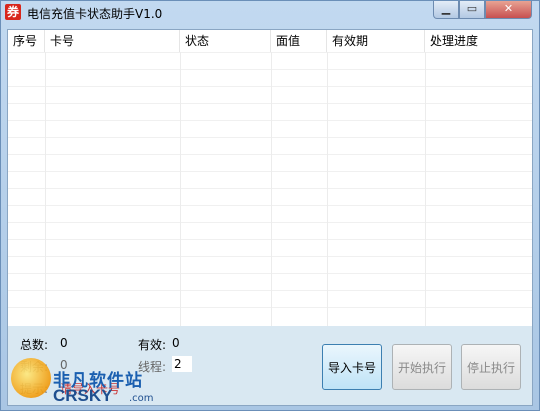 The image size is (540, 411). I want to click on app-icon: 券, so click(13, 12).